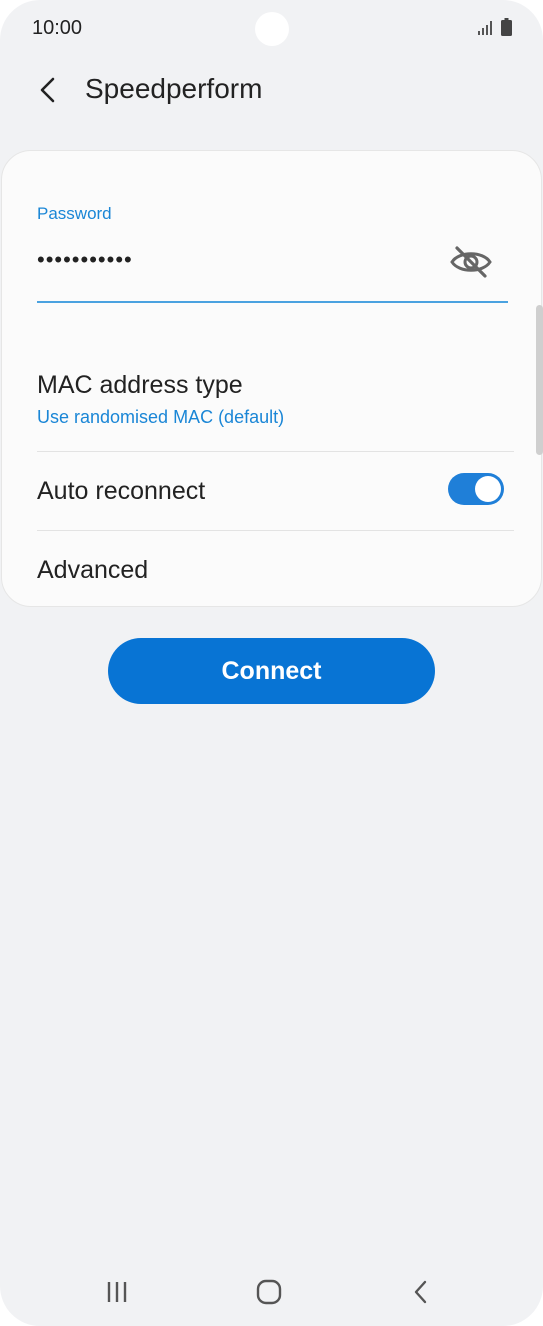 The image size is (543, 1326). Describe the element at coordinates (539, 380) in the screenshot. I see `scrollbar` at that location.